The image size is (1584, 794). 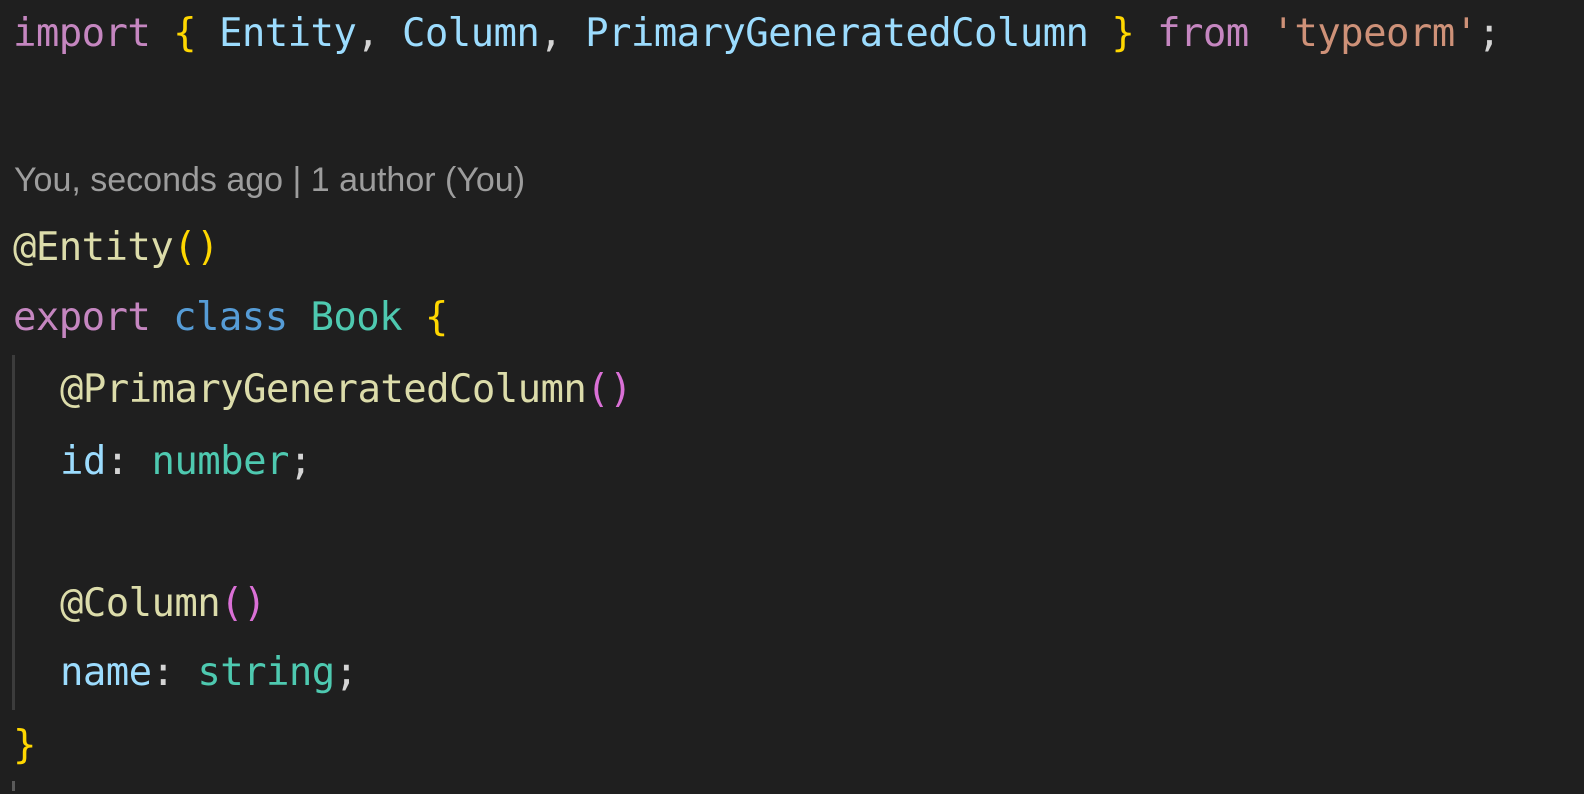 What do you see at coordinates (1203, 33) in the screenshot?
I see `from-keyword: from` at bounding box center [1203, 33].